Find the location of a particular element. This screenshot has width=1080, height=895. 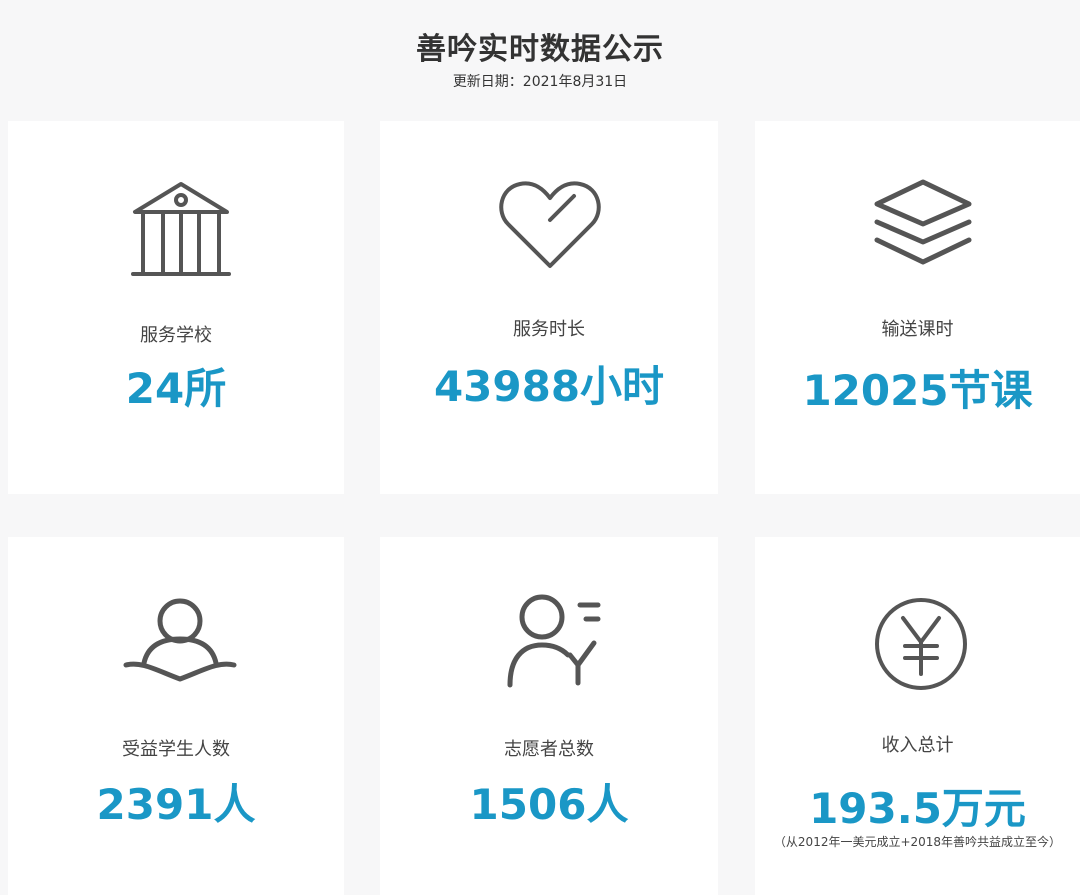

stat-note: （从2012年一美元成立+2018年善吟共益成立至今） is located at coordinates (917, 842).